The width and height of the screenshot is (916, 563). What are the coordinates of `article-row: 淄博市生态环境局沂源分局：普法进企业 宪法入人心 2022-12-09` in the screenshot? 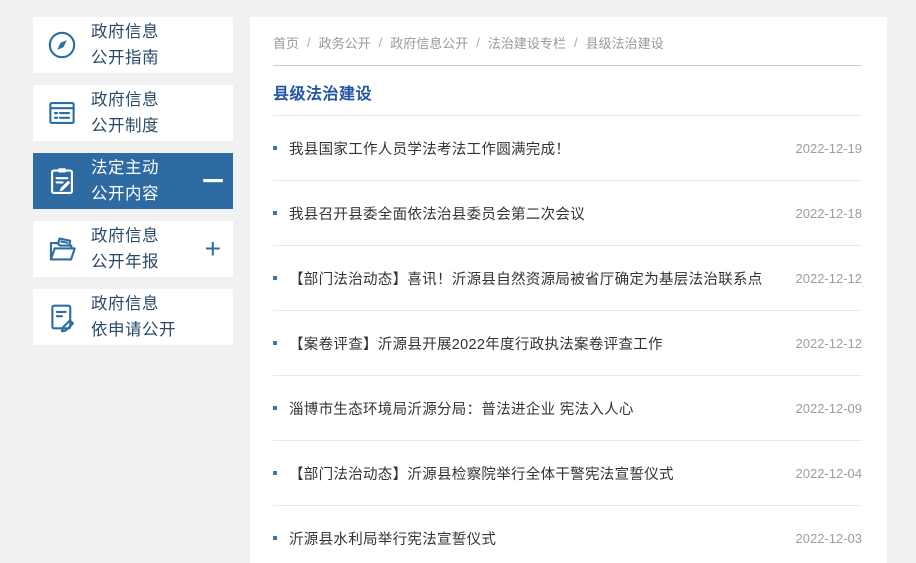 It's located at (567, 408).